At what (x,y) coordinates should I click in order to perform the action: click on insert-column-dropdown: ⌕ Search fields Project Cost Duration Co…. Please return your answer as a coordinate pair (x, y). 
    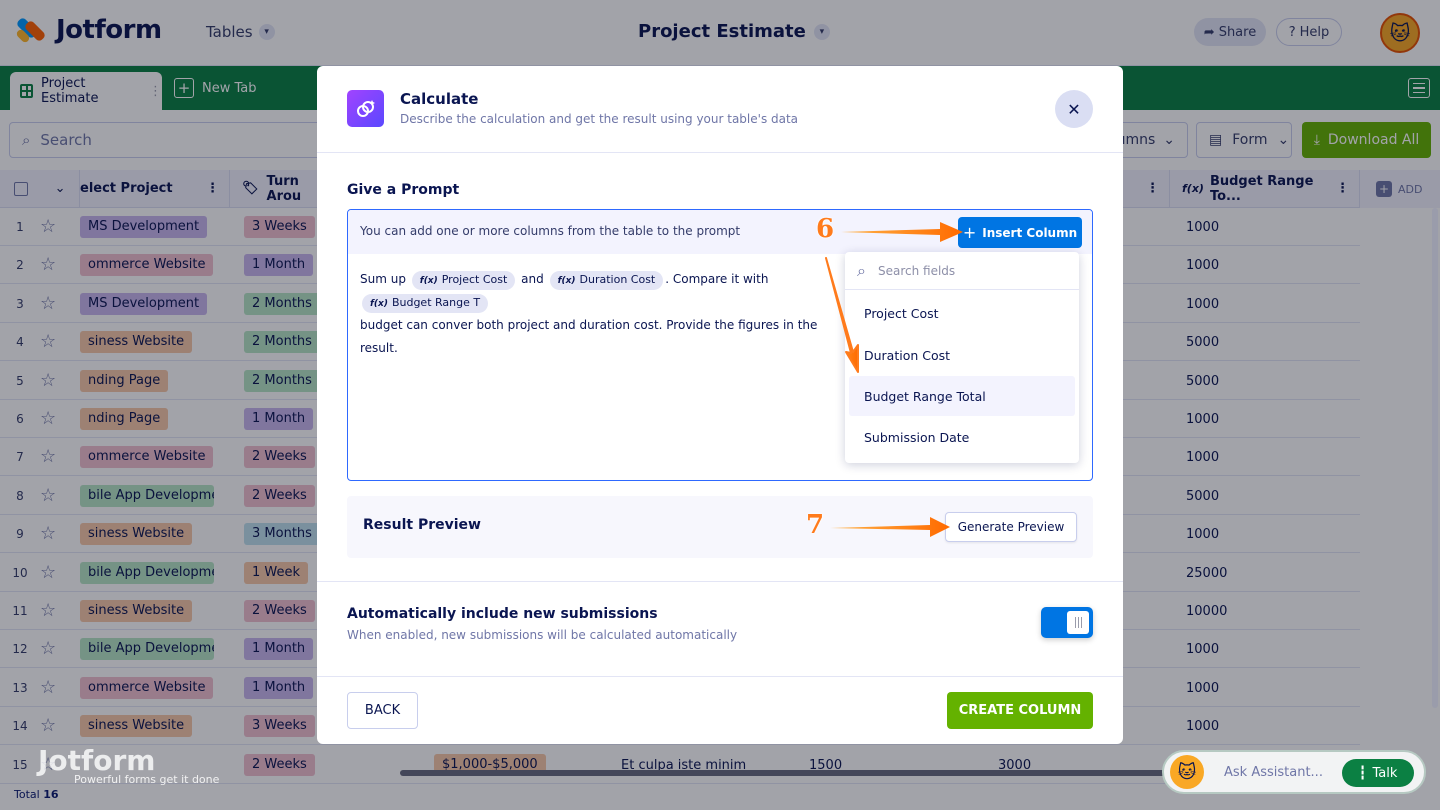
    Looking at the image, I should click on (962, 357).